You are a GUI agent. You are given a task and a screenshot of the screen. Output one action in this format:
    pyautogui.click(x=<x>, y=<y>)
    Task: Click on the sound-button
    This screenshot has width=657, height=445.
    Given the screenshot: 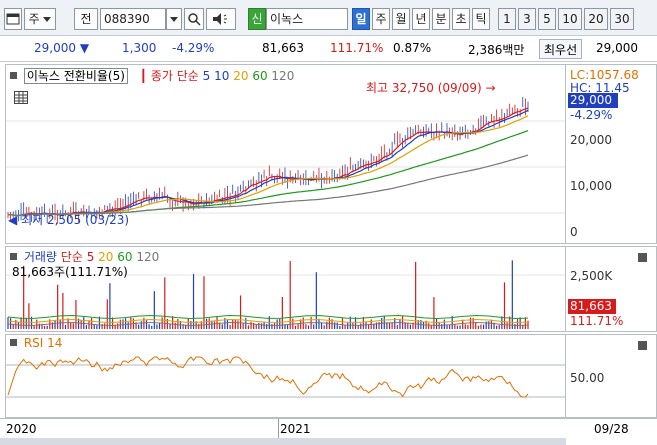 What is the action you would take?
    pyautogui.click(x=221, y=19)
    